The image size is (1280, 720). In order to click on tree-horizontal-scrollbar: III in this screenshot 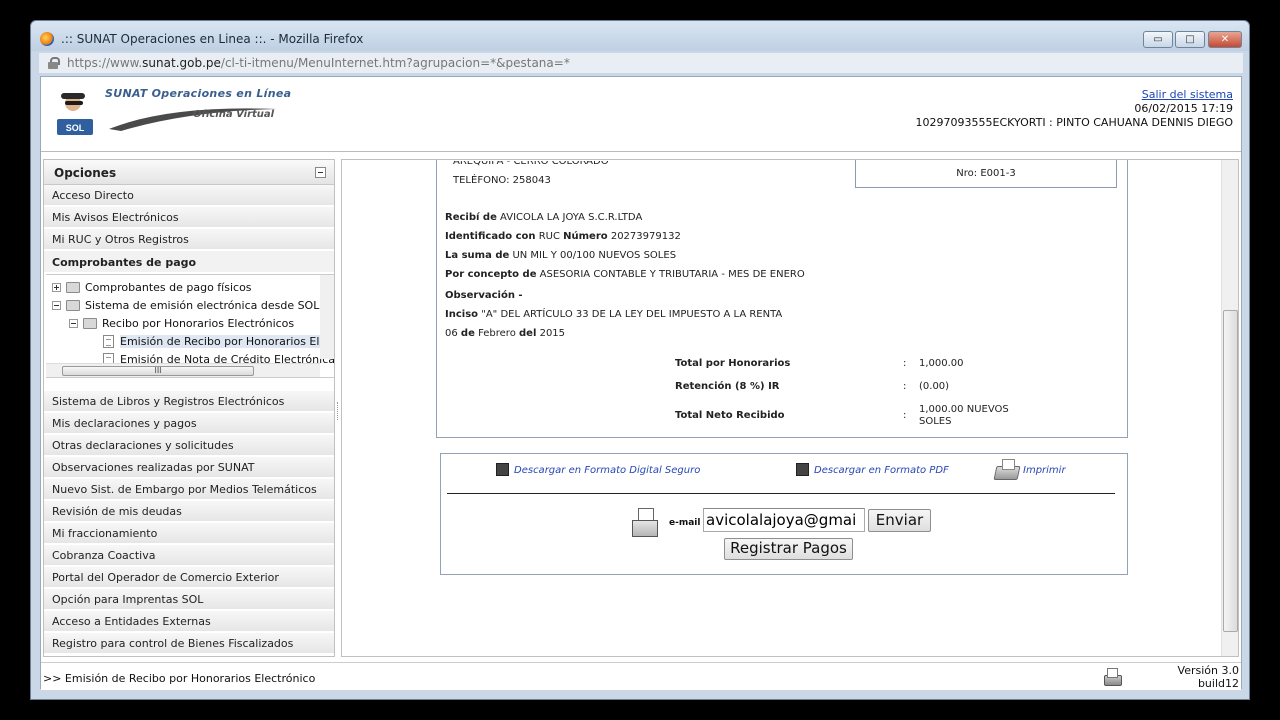, I will do `click(183, 370)`.